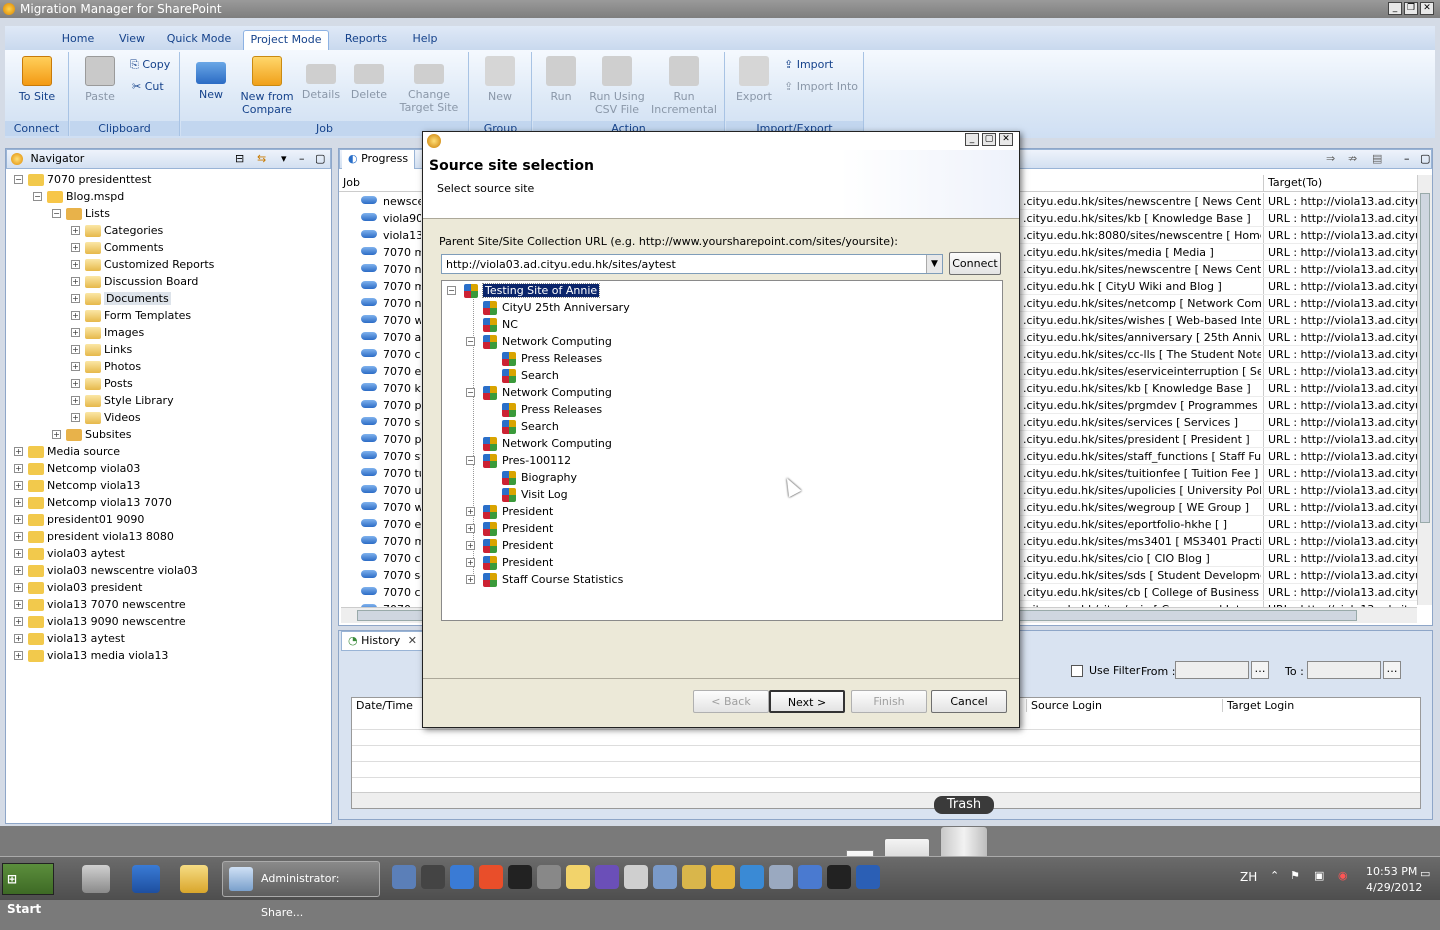 This screenshot has width=1440, height=930. What do you see at coordinates (1394, 887) in the screenshot?
I see `clock-date: 4/29/2012` at bounding box center [1394, 887].